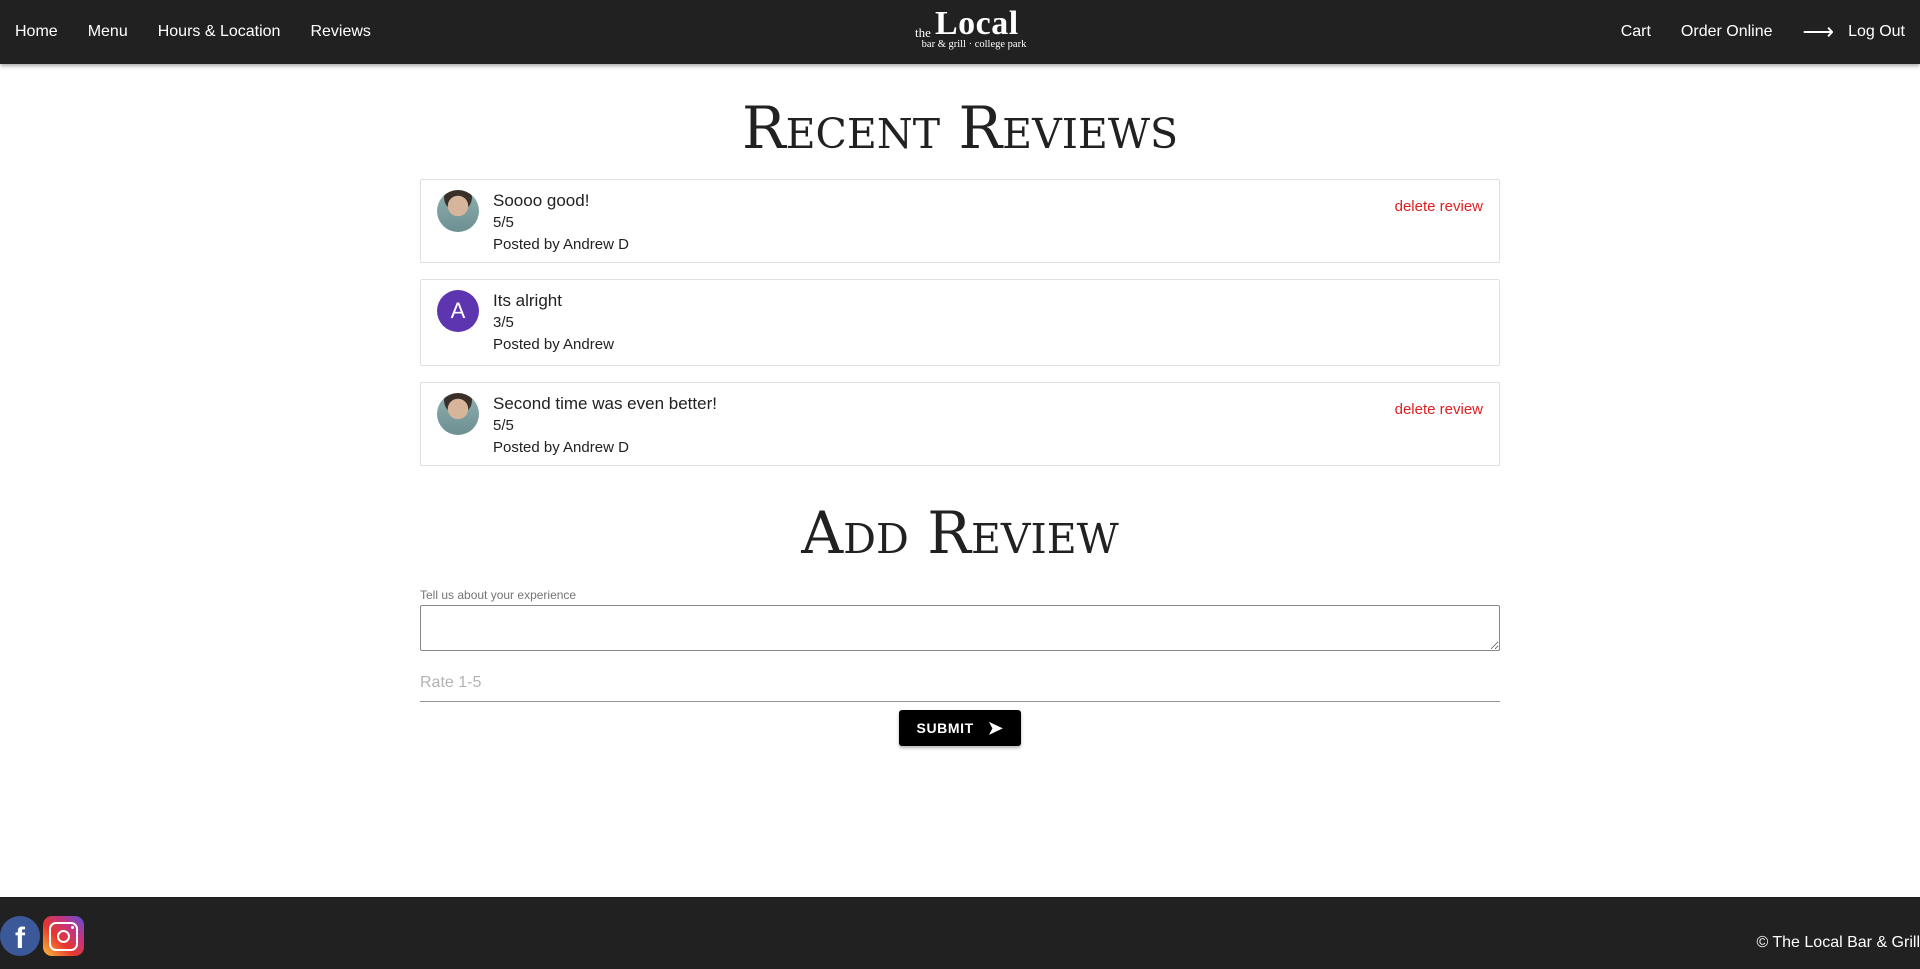 This screenshot has width=1920, height=969. I want to click on nav-link-reviews: Reviews, so click(340, 32).